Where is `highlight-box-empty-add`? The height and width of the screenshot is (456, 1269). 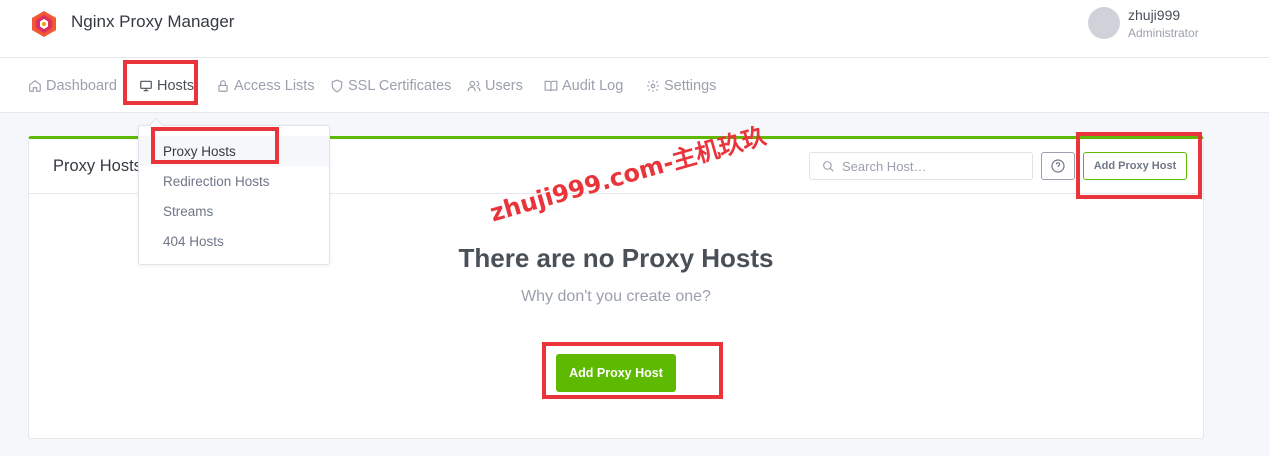 highlight-box-empty-add is located at coordinates (632, 370).